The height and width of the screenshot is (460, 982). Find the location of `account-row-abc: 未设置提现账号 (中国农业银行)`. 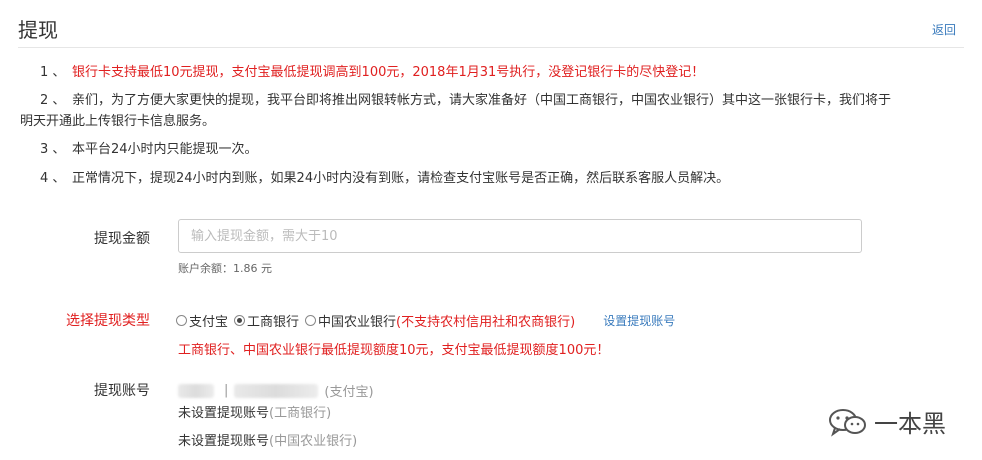

account-row-abc: 未设置提现账号 (中国农业银行) is located at coordinates (267, 439).